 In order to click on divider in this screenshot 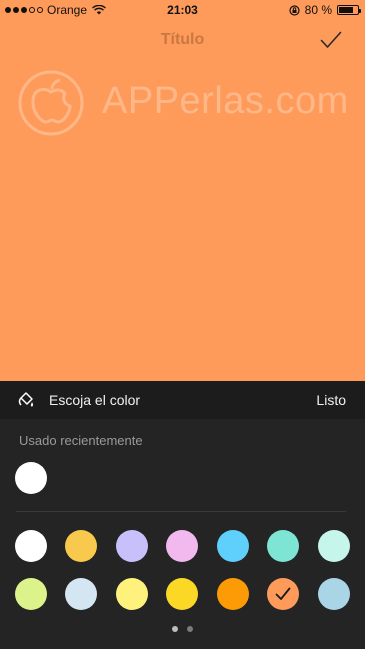, I will do `click(181, 511)`.